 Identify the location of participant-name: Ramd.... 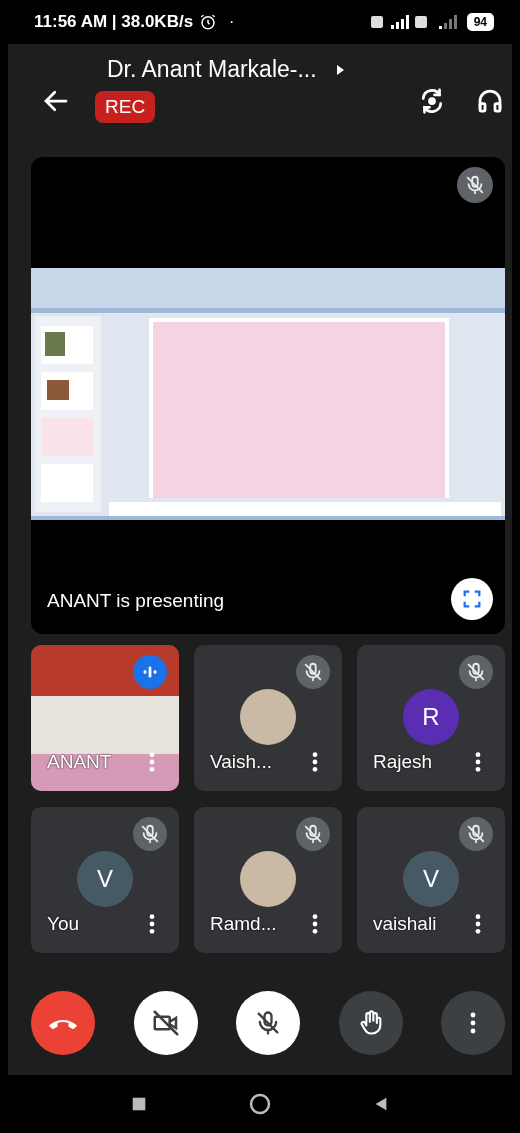
(243, 924).